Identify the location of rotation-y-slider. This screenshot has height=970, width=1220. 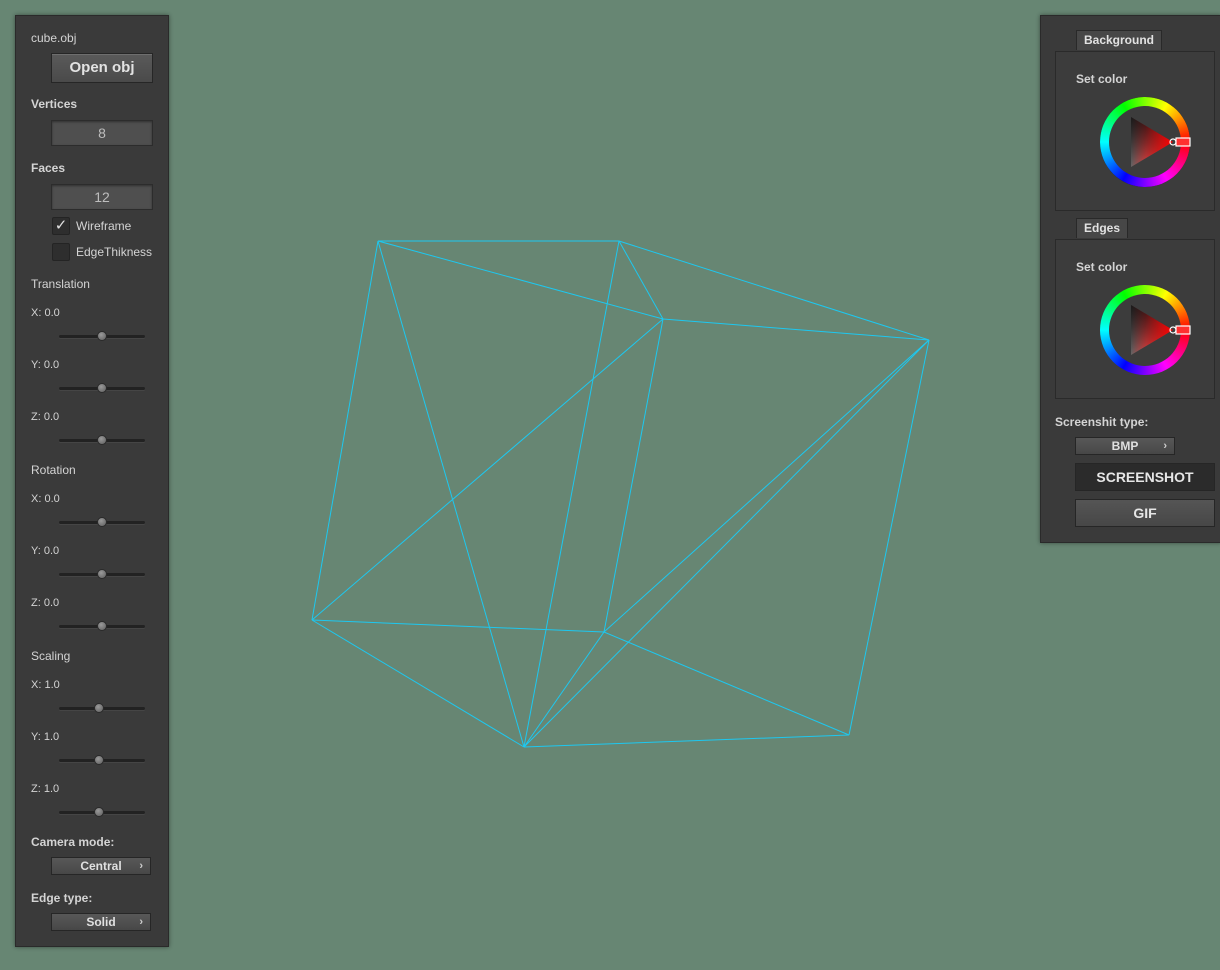
(102, 575).